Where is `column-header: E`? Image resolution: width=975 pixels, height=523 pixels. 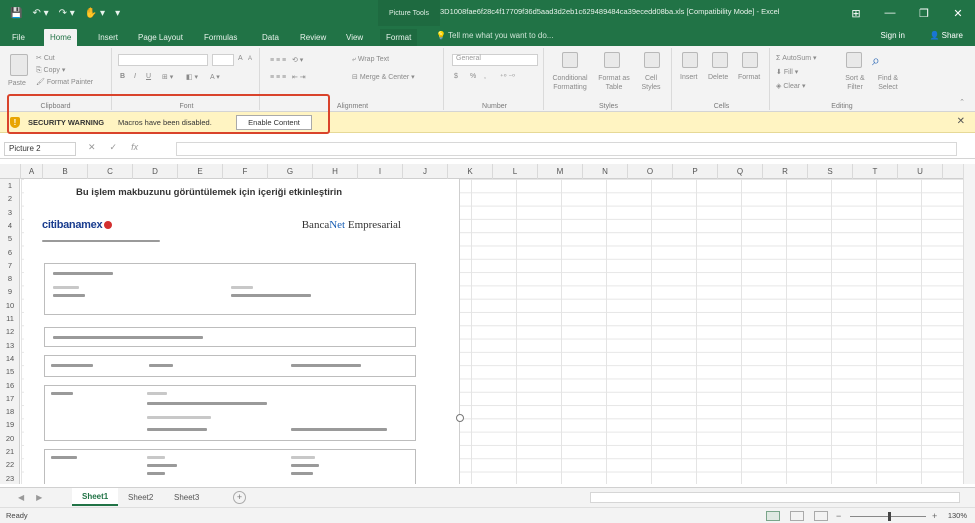 column-header: E is located at coordinates (200, 171).